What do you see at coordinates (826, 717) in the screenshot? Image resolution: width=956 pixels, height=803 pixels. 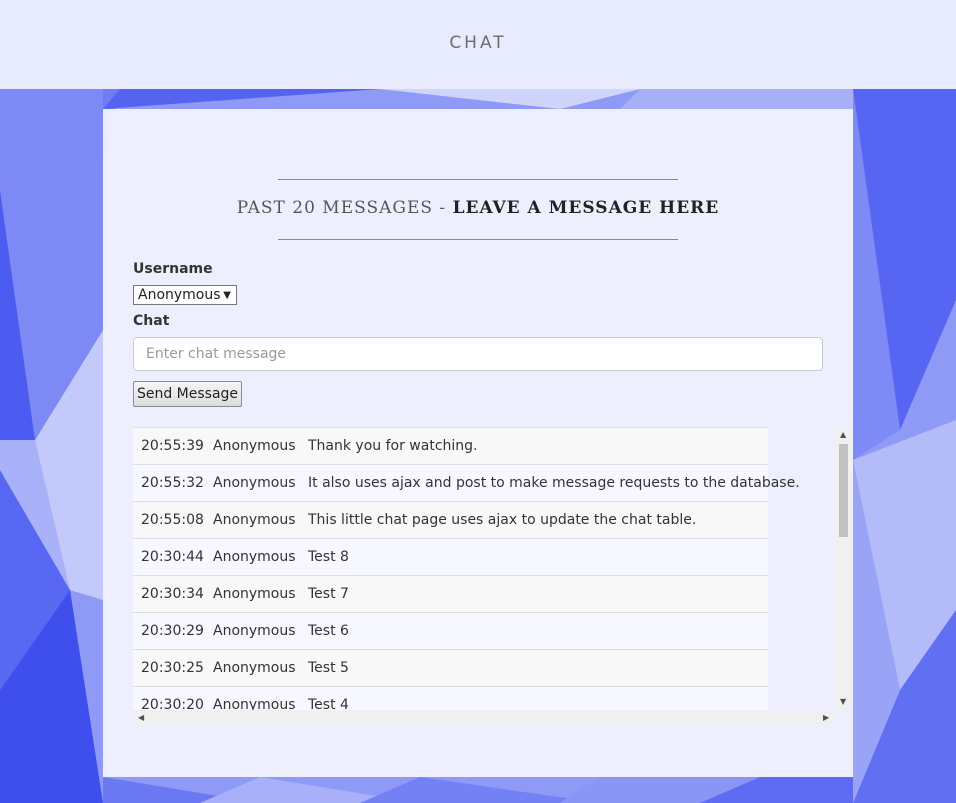 I see `scroll-right-icon: ▶` at bounding box center [826, 717].